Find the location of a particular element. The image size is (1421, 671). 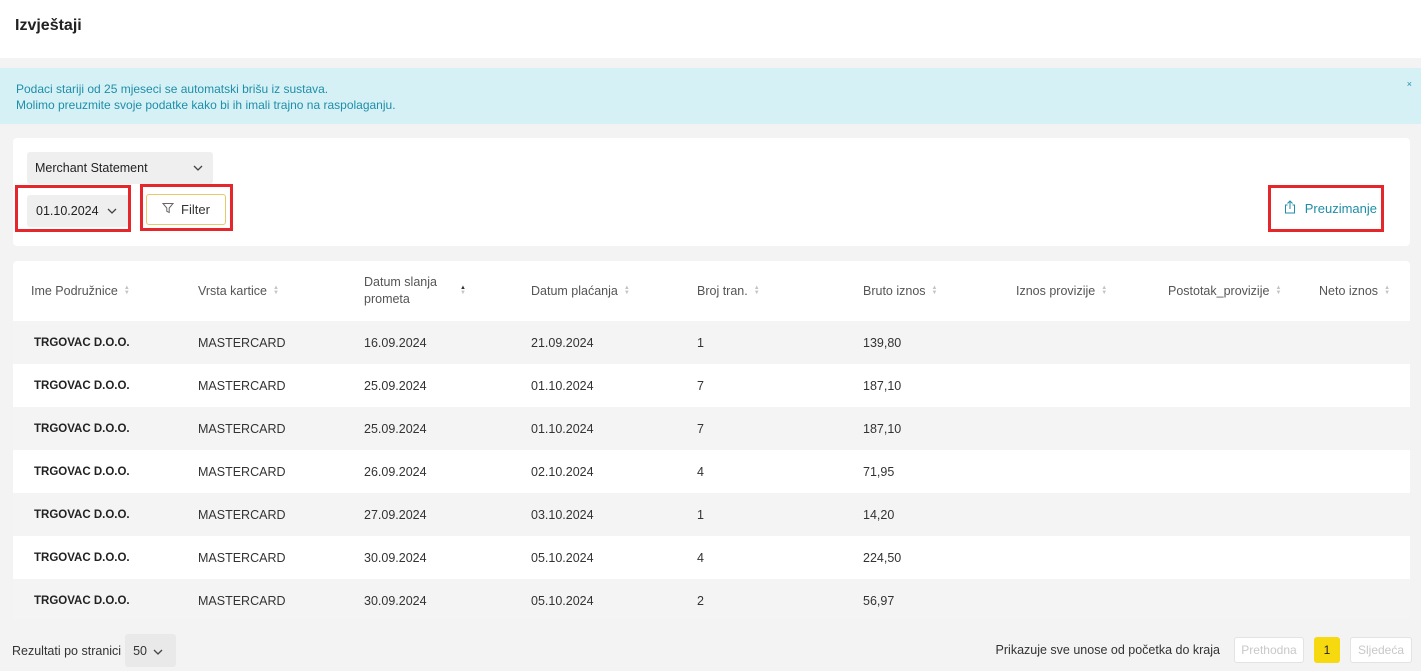

column-header-payment-date: Datum plaćanja ▲ ▼ is located at coordinates (580, 291).